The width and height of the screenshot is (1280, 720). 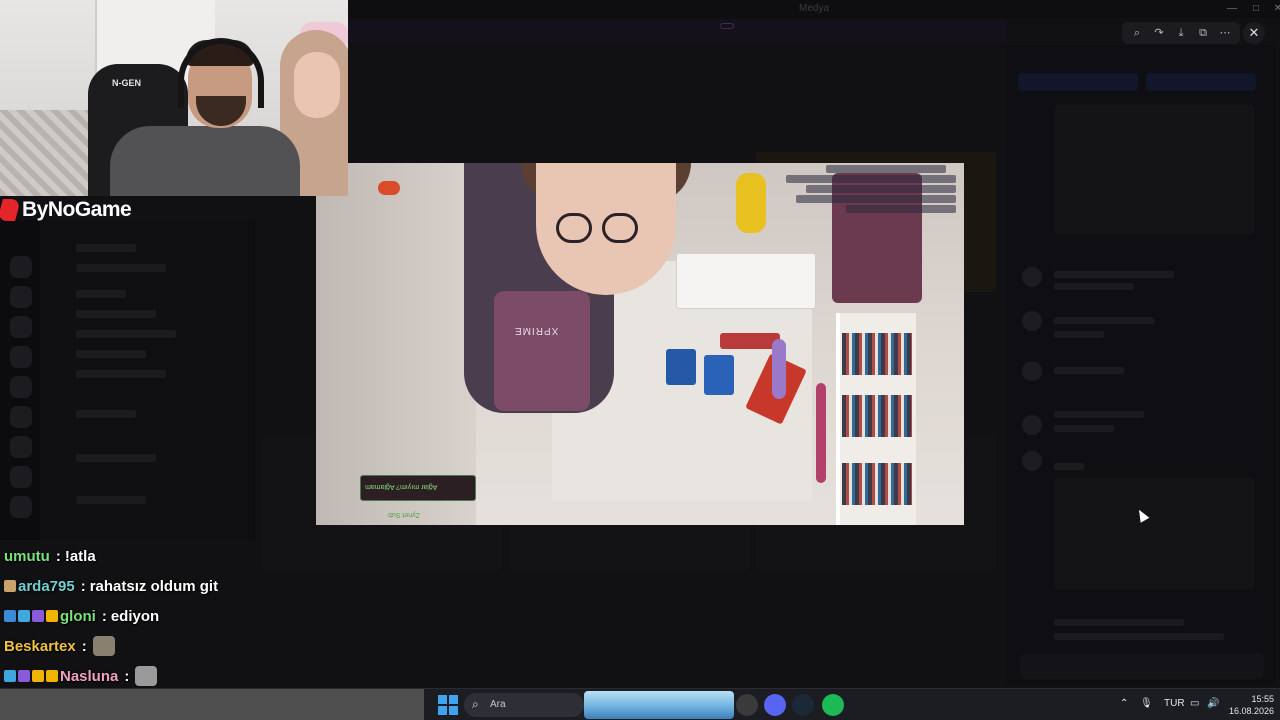 I want to click on close-viewer-button: ✕, so click(x=1254, y=33).